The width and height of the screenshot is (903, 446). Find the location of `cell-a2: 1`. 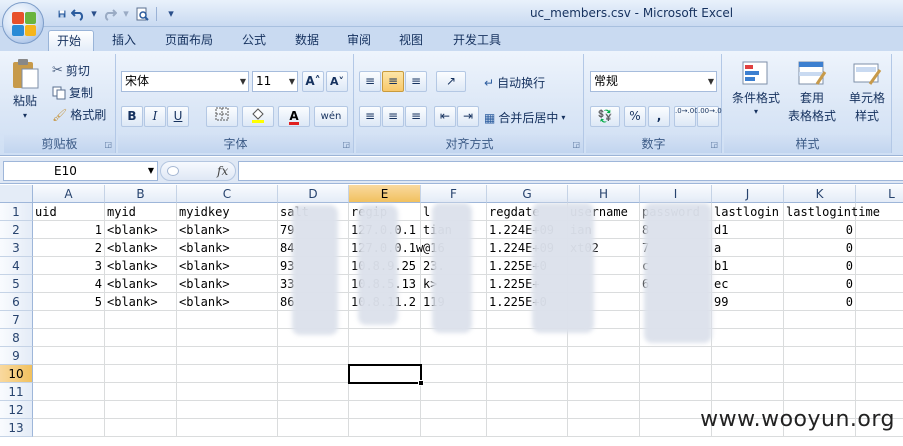

cell-a2: 1 is located at coordinates (69, 230).